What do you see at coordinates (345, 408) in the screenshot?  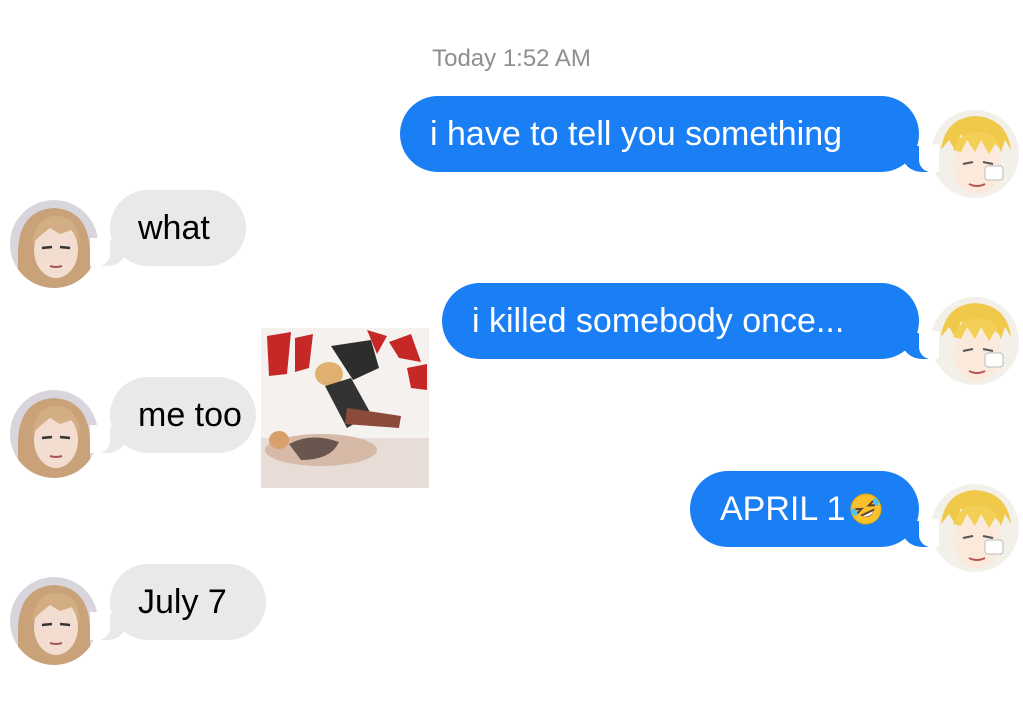 I see `manga-sticker-image` at bounding box center [345, 408].